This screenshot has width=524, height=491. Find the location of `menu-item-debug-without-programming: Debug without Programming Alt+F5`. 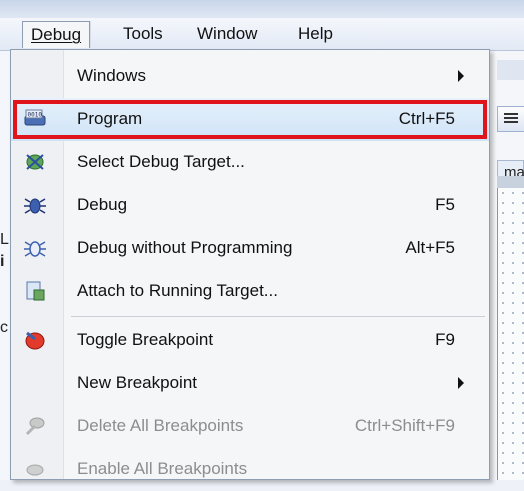

menu-item-debug-without-programming: Debug without Programming Alt+F5 is located at coordinates (250, 248).